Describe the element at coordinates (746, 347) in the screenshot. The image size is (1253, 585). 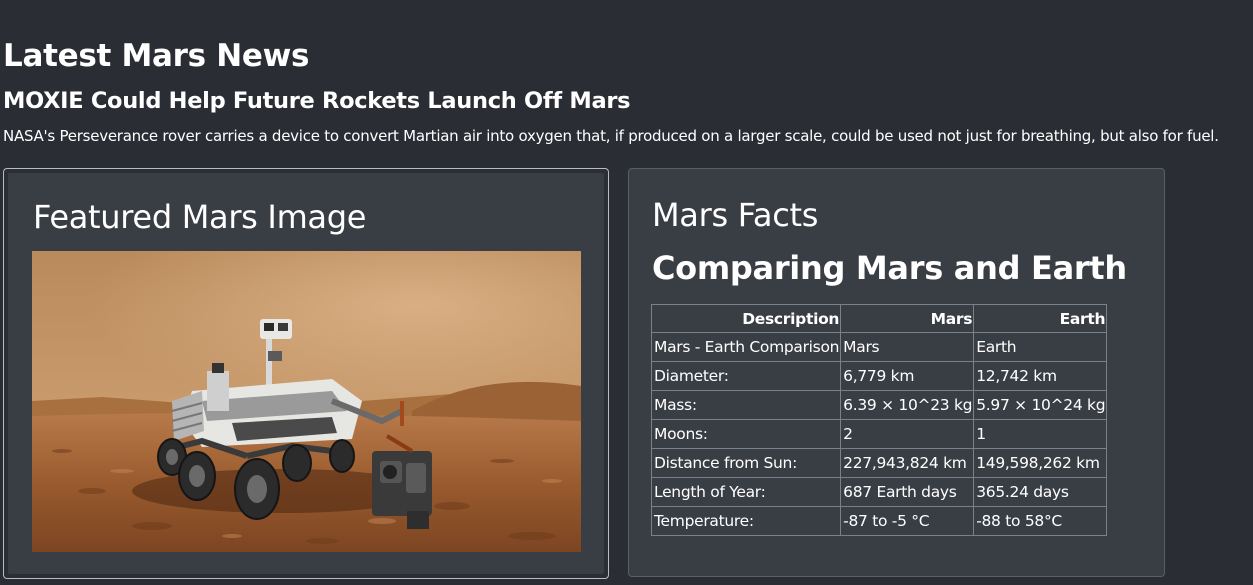
I see `table-cell-description: Mars - Earth Comparison` at that location.